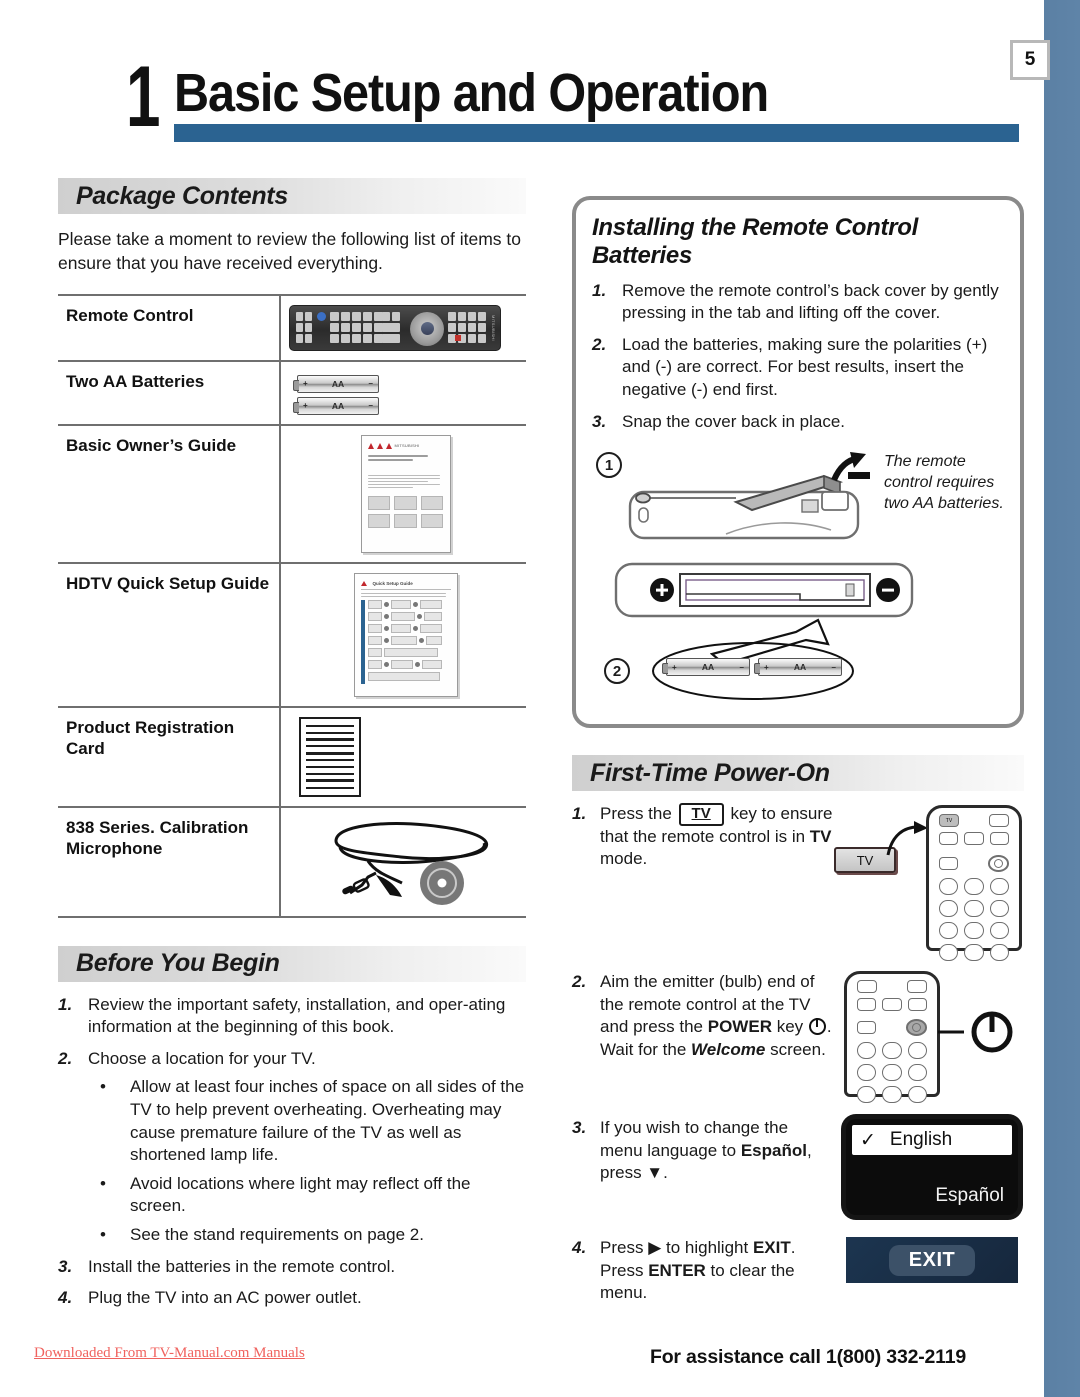 This screenshot has width=1080, height=1397. Describe the element at coordinates (169, 493) in the screenshot. I see `package-item-label: Basic Owner’s Guide` at that location.